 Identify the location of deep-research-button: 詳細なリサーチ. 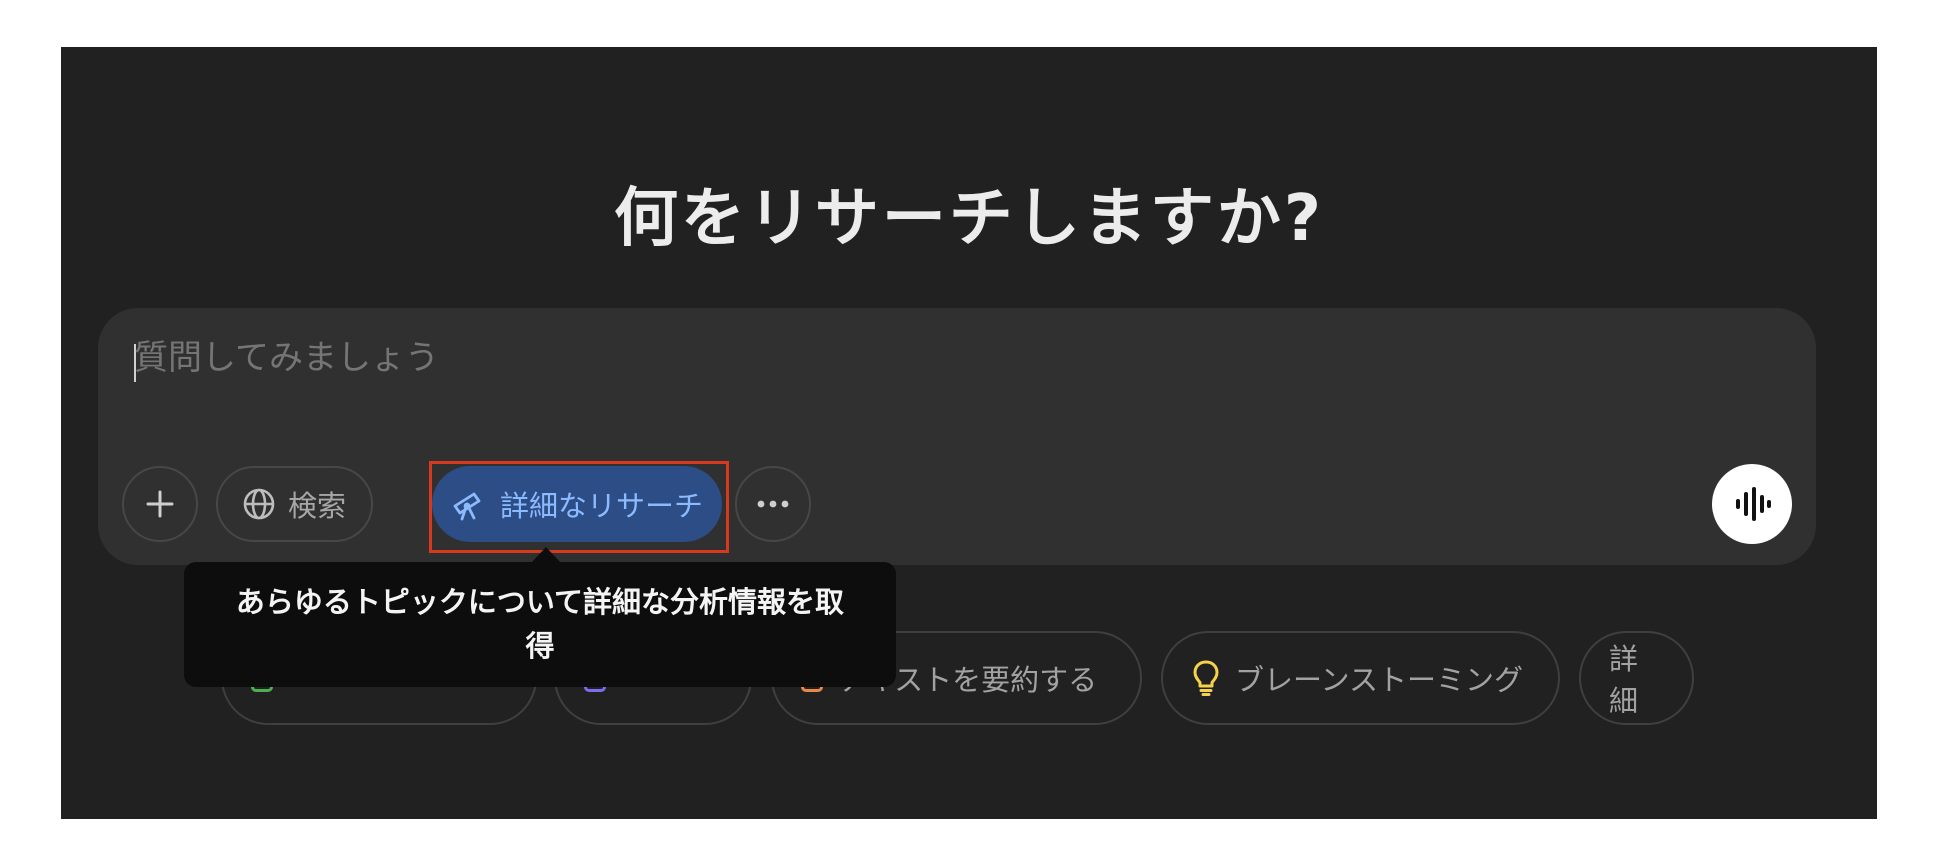
(577, 504).